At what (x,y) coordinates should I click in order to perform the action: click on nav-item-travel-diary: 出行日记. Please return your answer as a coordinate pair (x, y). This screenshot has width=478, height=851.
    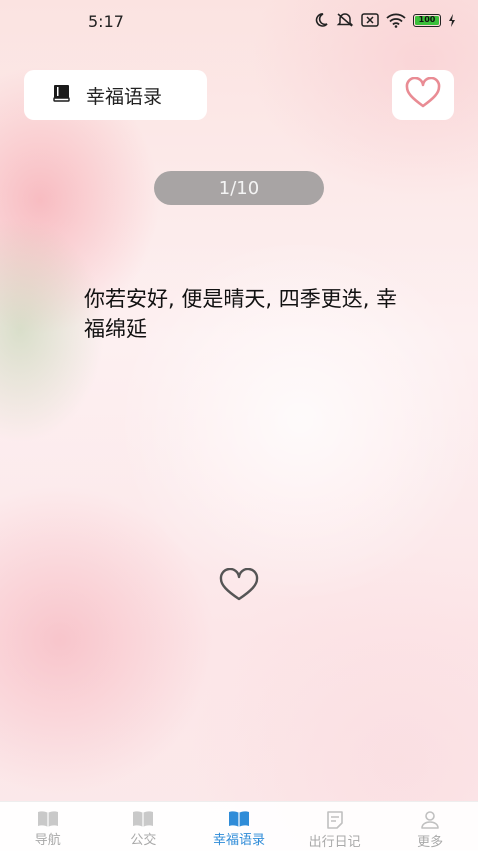
    Looking at the image, I should click on (335, 826).